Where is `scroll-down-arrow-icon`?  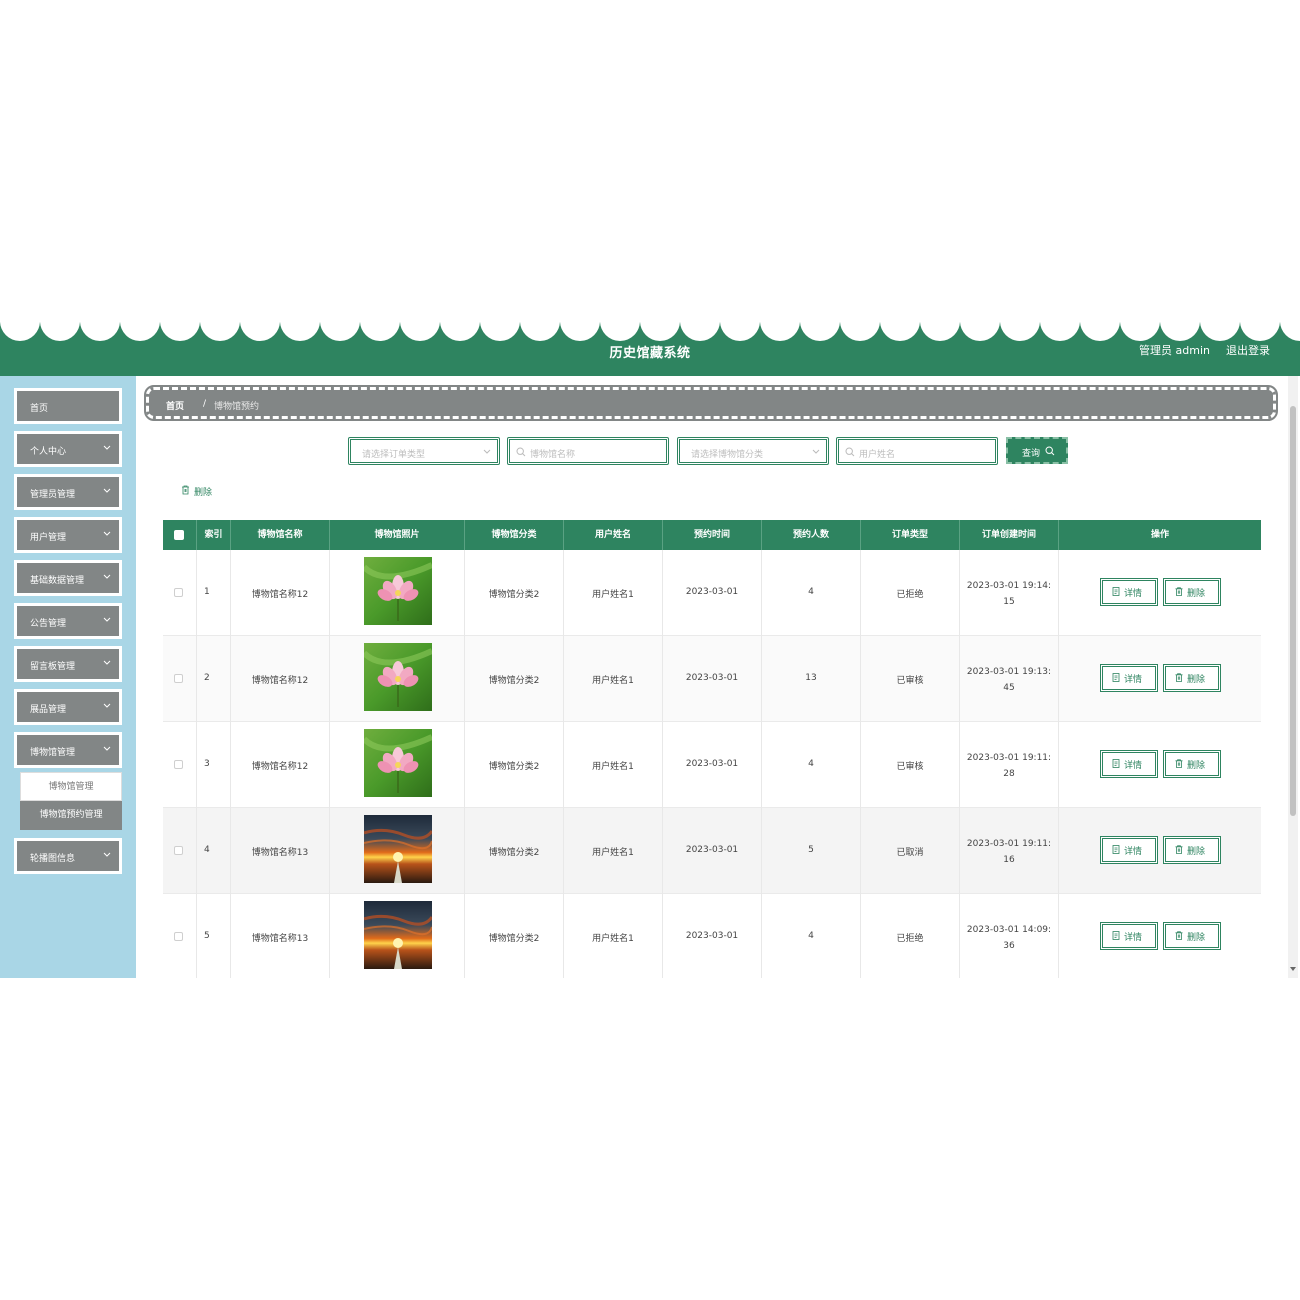 scroll-down-arrow-icon is located at coordinates (1293, 969).